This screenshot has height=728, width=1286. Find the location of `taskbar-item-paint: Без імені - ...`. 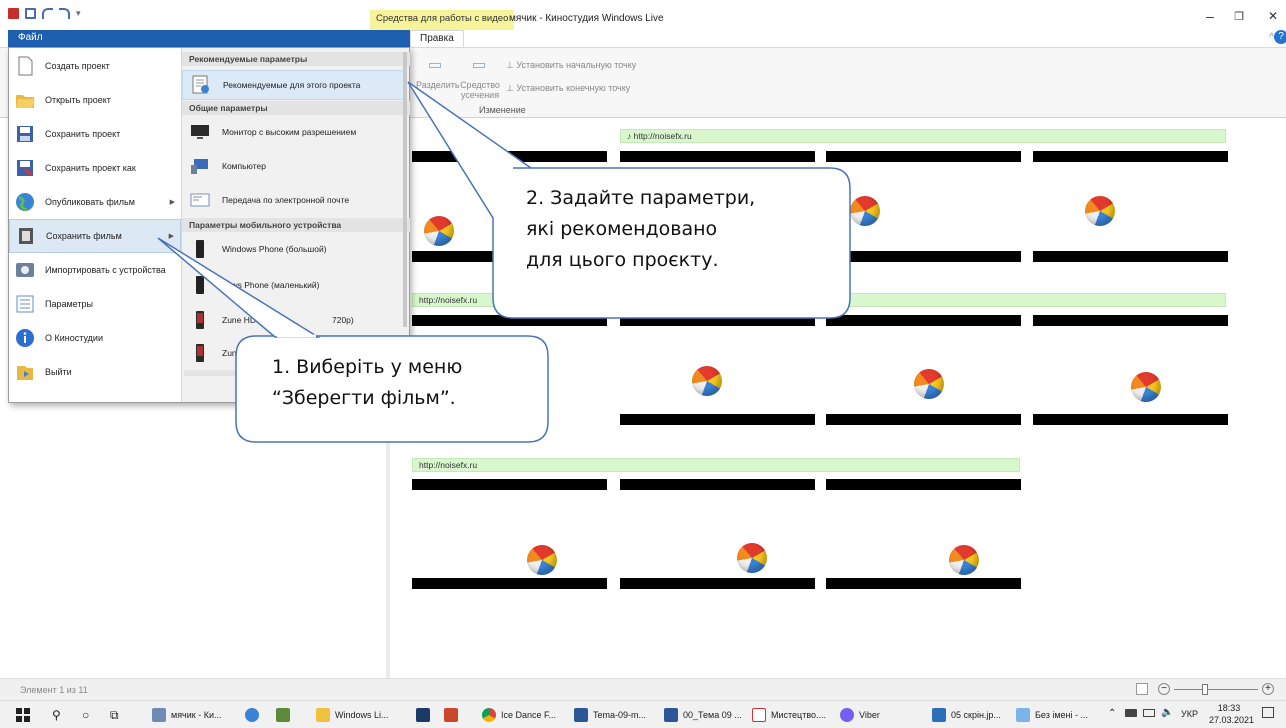

taskbar-item-paint: Без імені - ... is located at coordinates (1052, 715).